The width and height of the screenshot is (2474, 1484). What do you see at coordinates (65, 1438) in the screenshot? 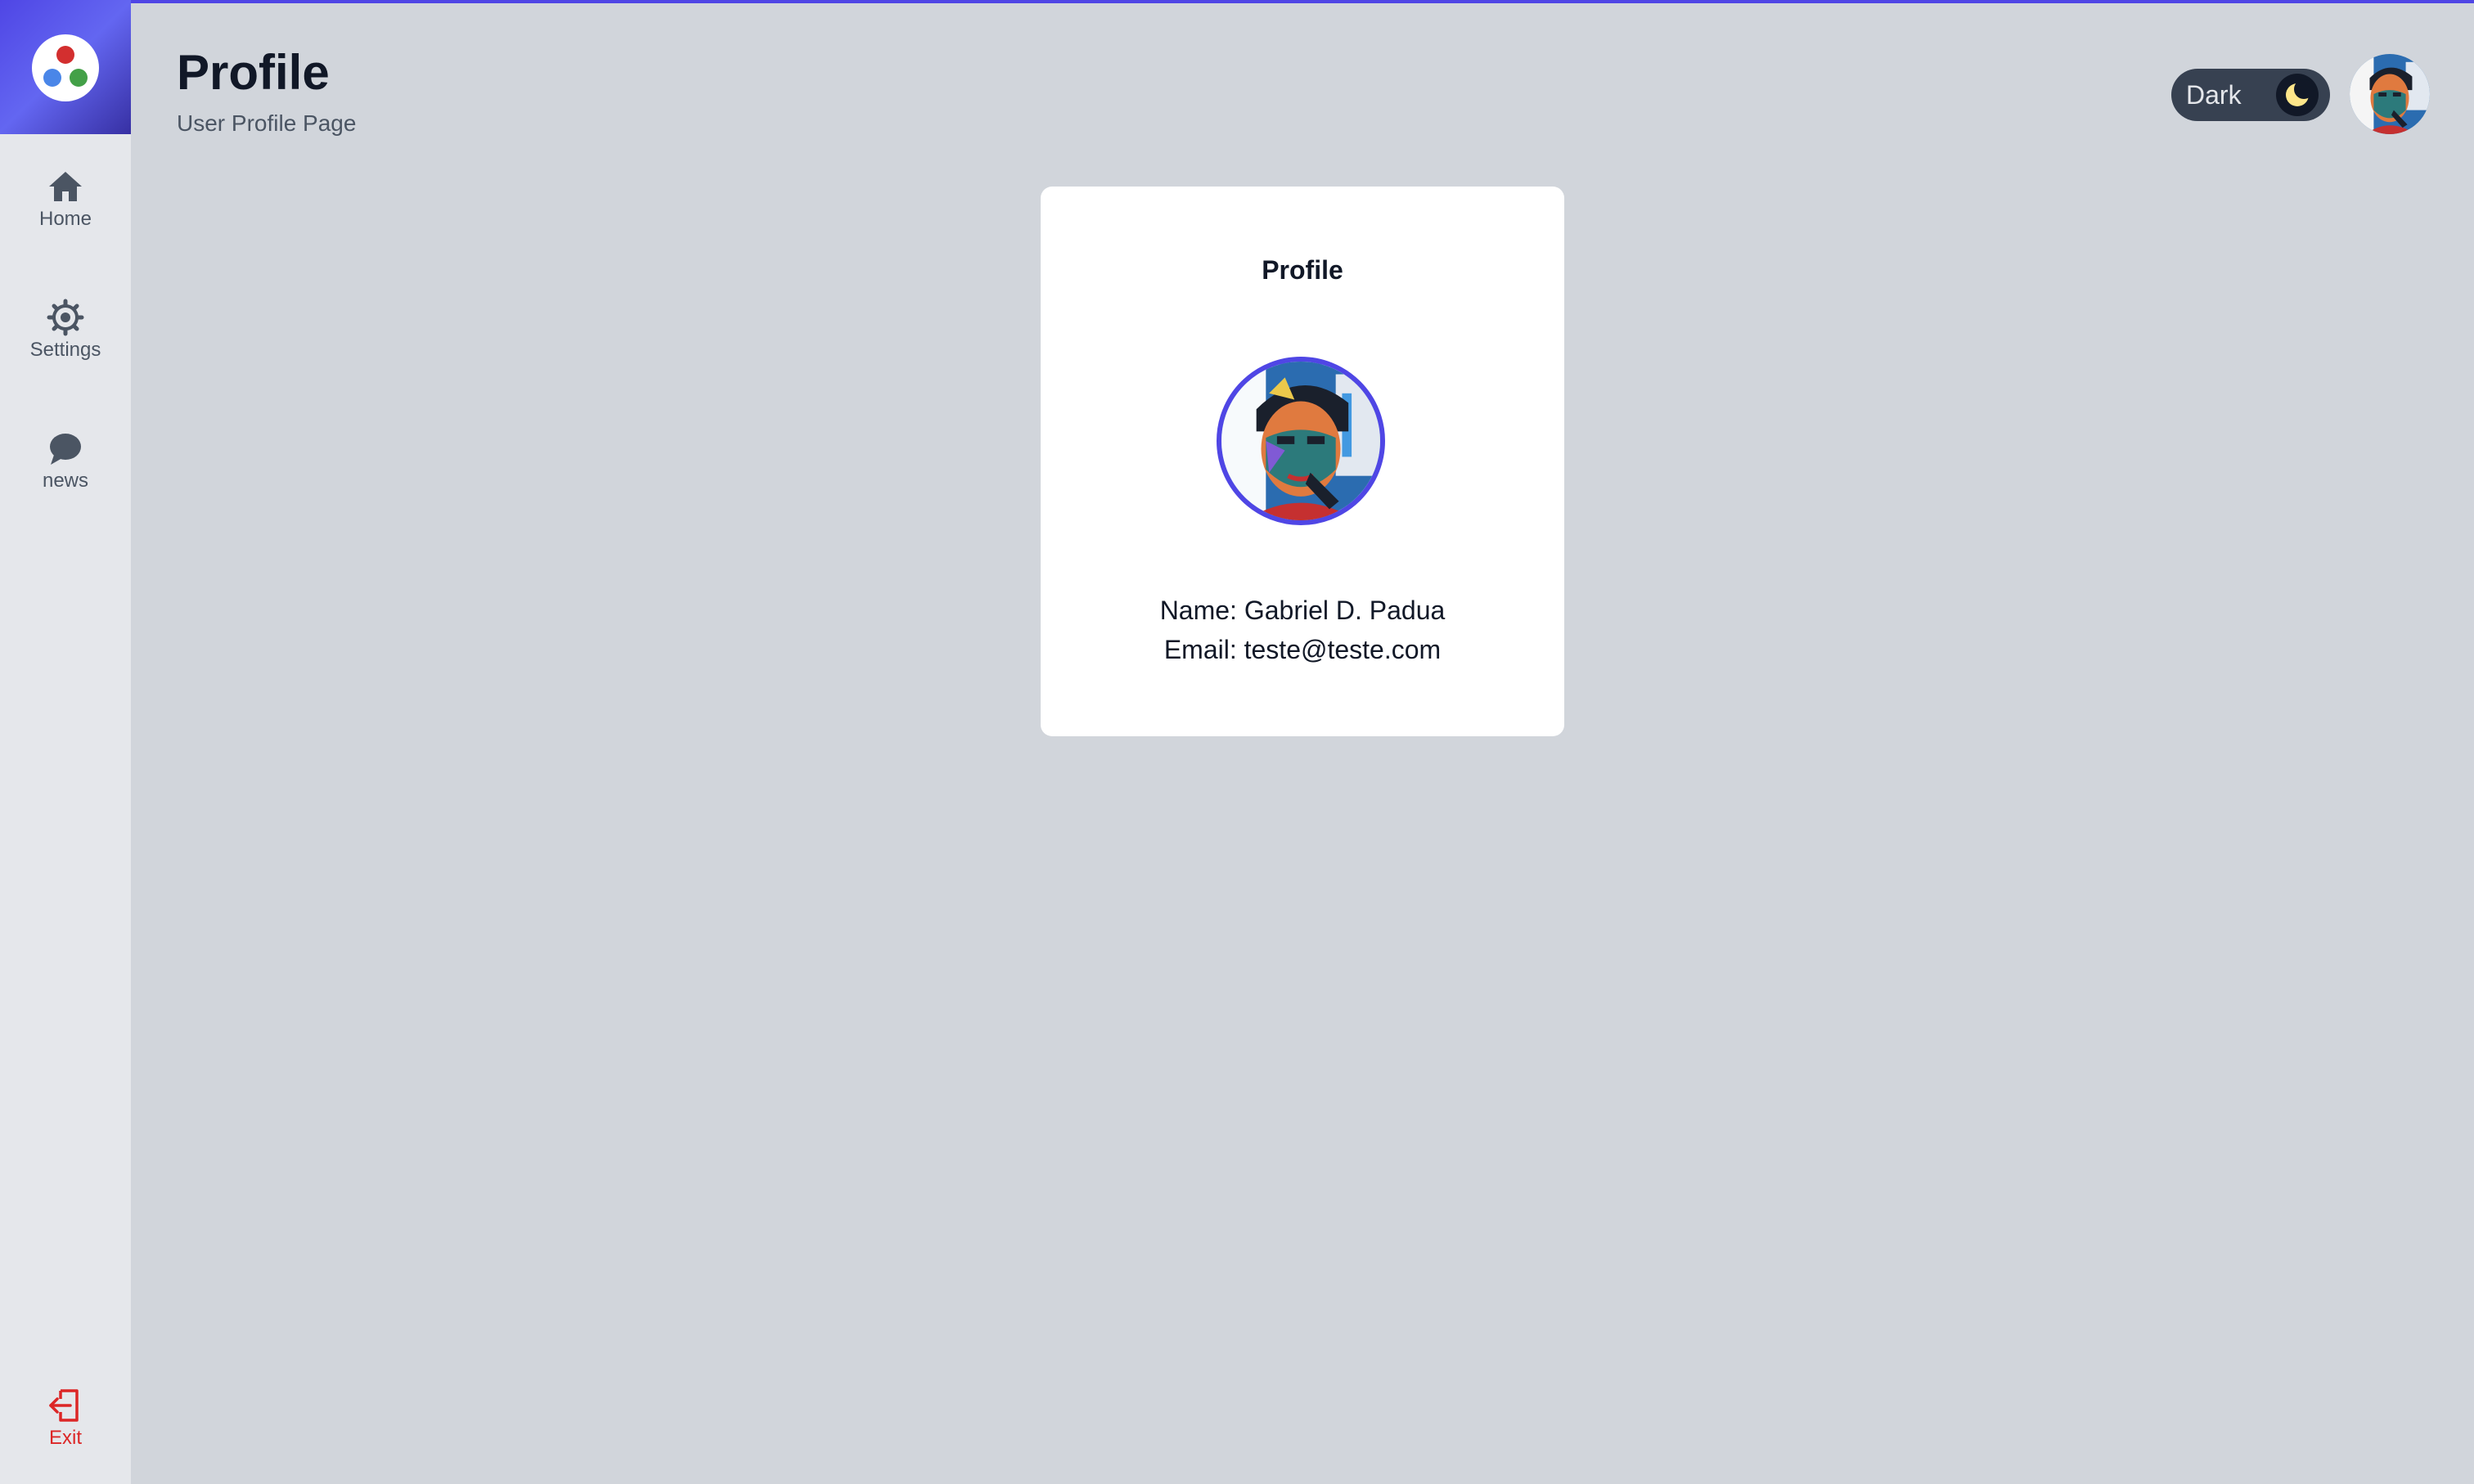
I see `exit-label: Exit` at bounding box center [65, 1438].